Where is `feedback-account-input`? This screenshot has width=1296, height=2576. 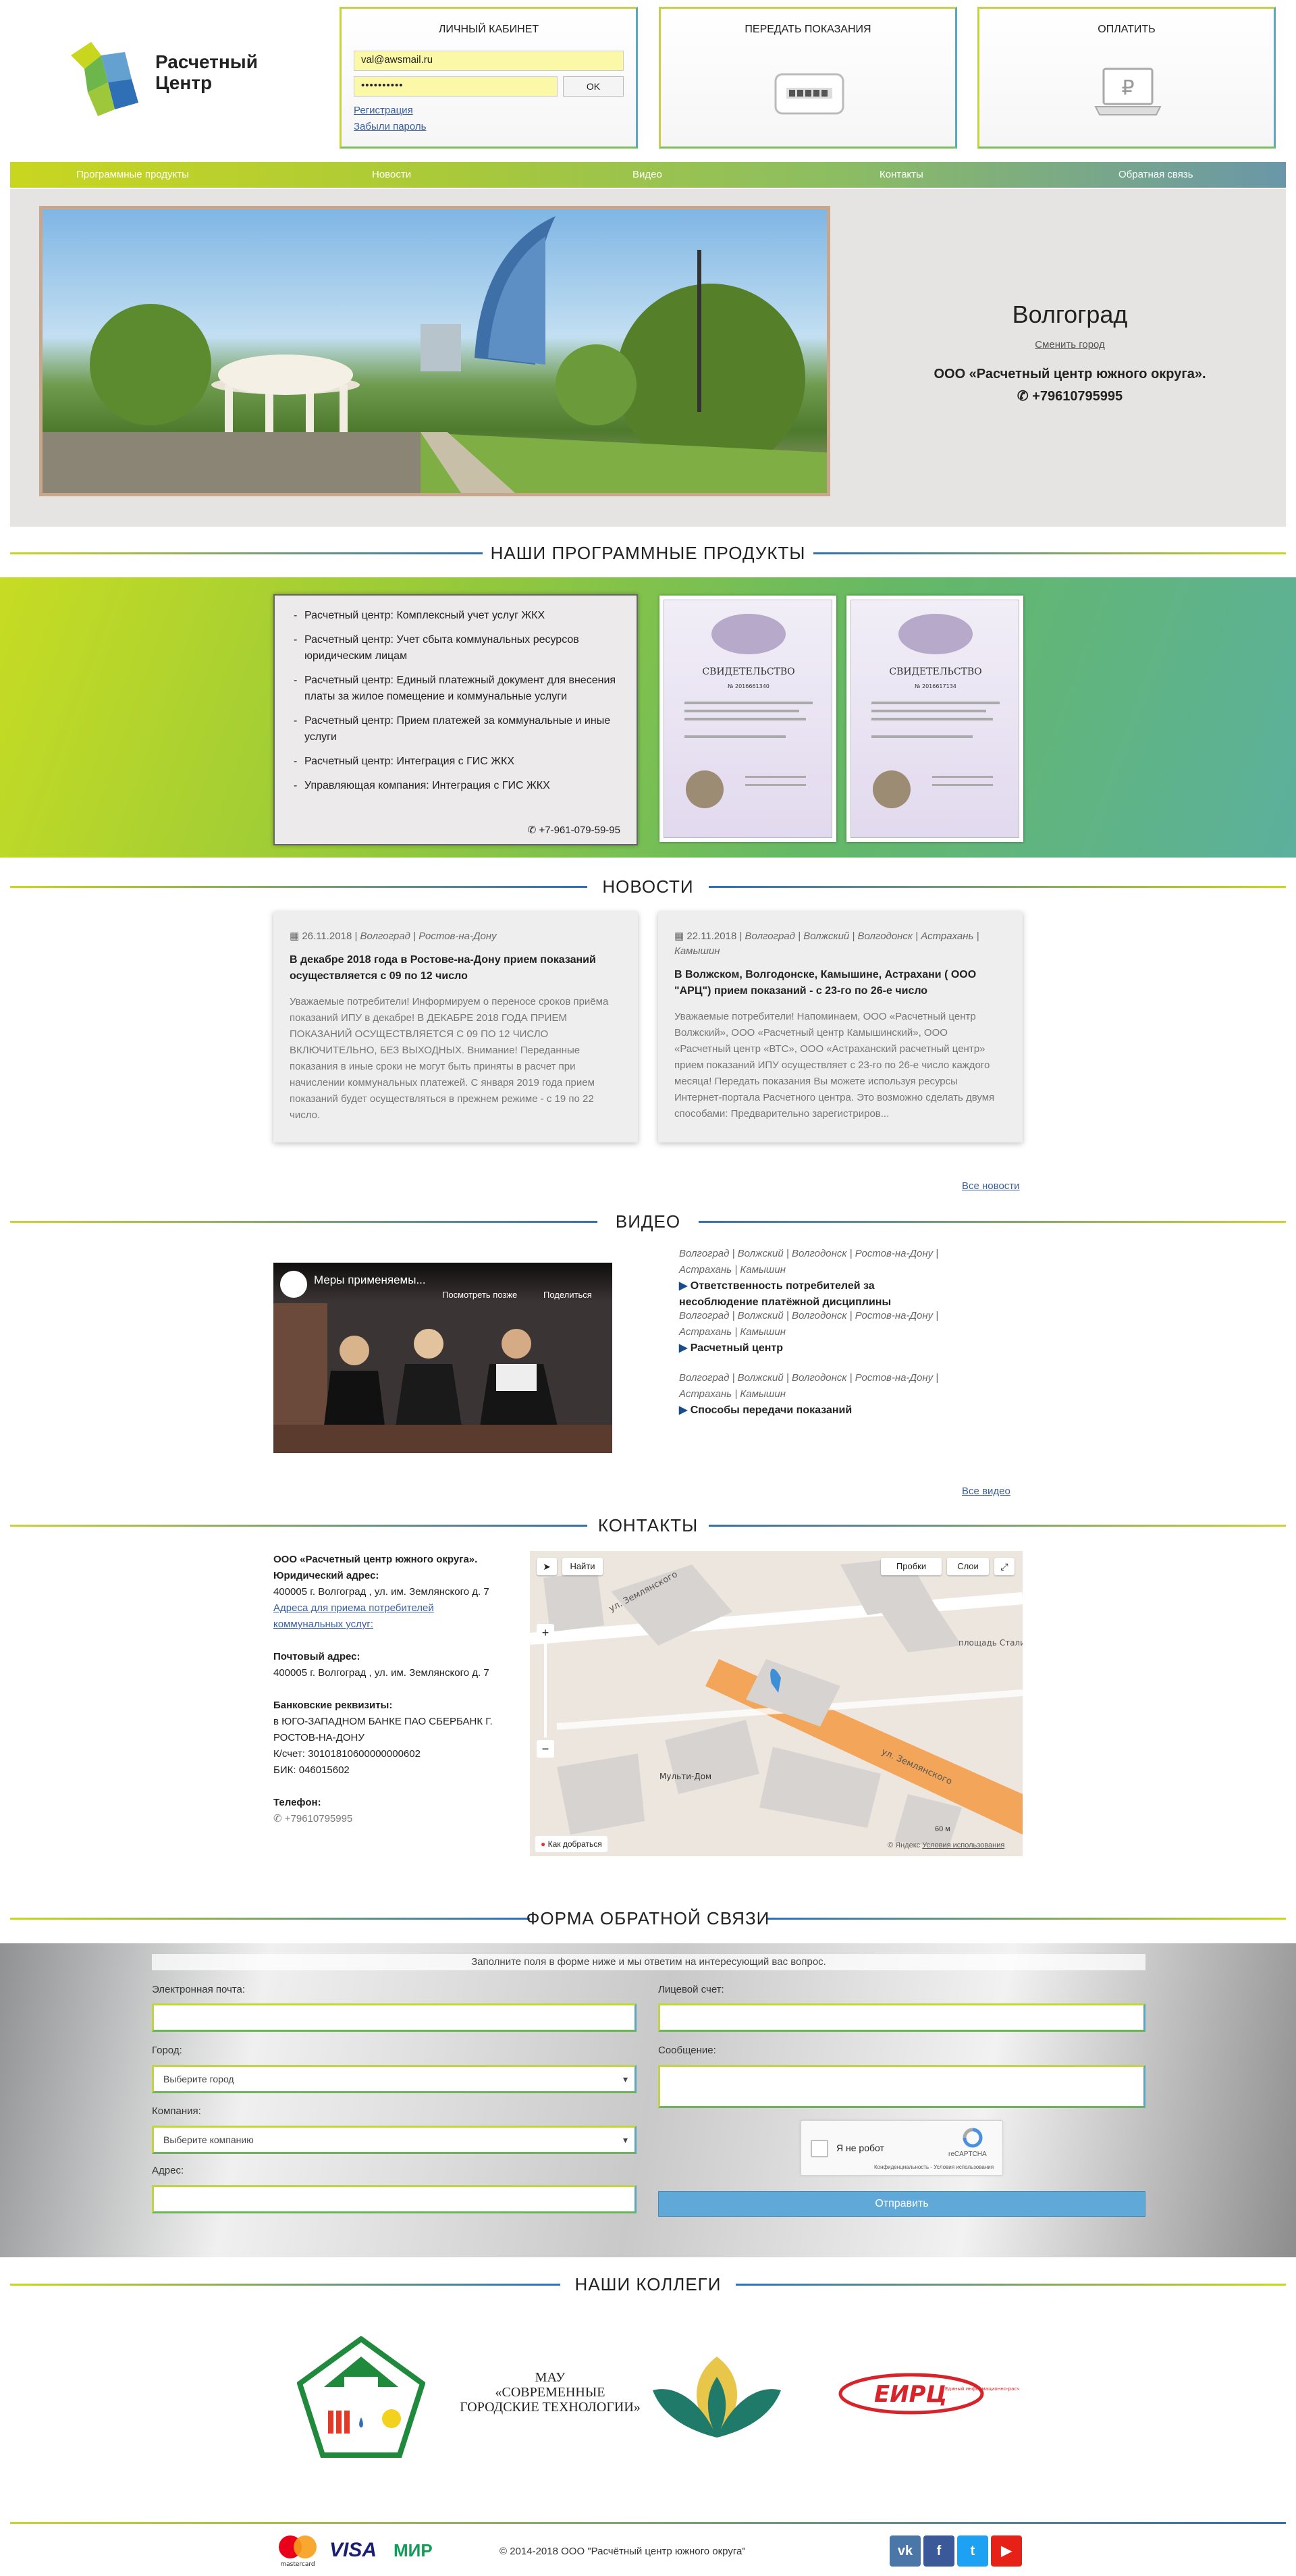 feedback-account-input is located at coordinates (901, 2018).